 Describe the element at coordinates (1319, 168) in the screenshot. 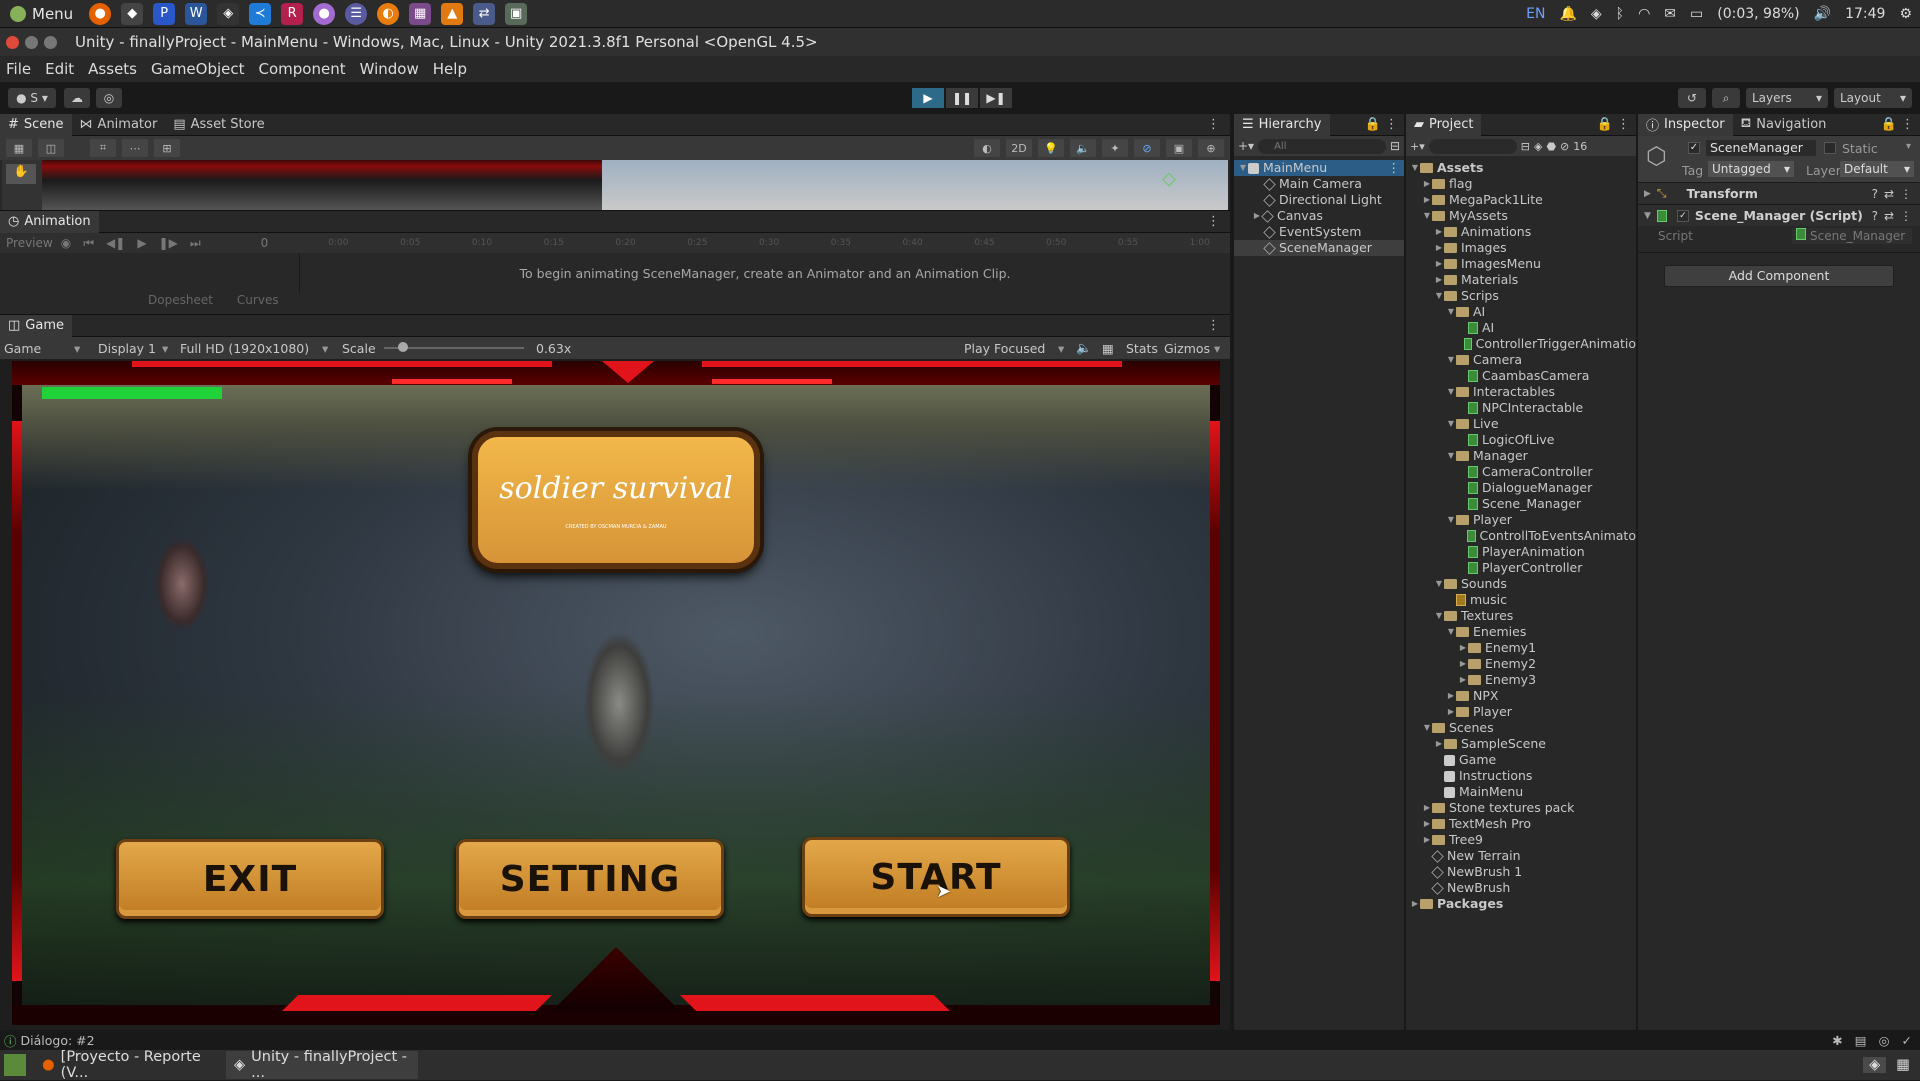

I see `hierarchy-scene-row: ▼ MainMenu ⋮` at that location.